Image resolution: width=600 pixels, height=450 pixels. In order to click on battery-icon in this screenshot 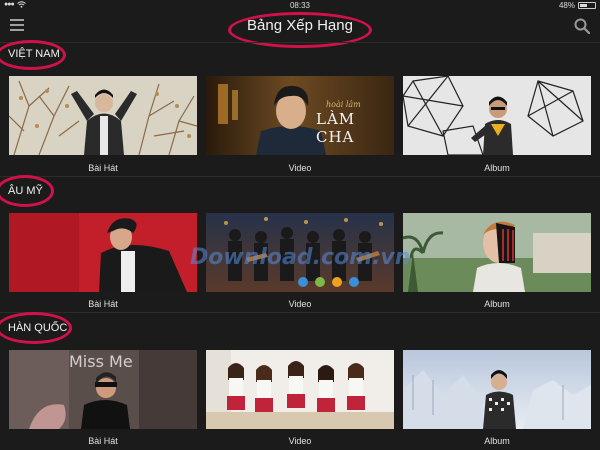, I will do `click(587, 5)`.